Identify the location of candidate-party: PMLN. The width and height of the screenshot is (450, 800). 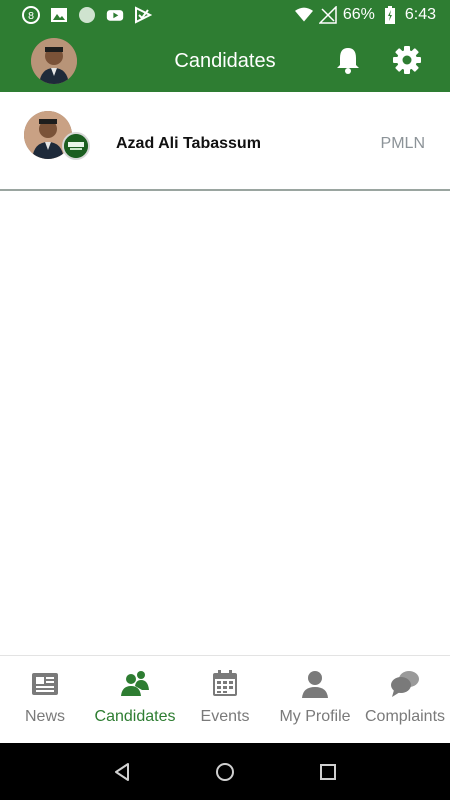
(402, 143).